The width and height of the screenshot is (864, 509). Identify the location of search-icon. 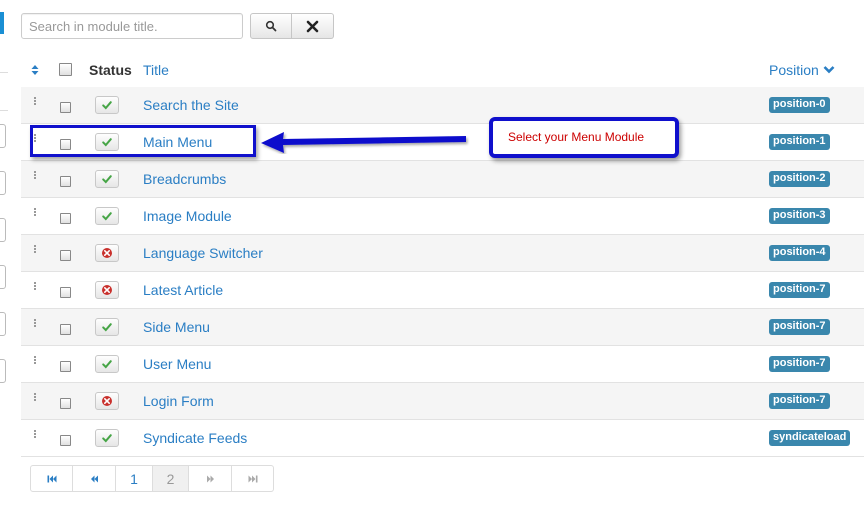
(271, 26).